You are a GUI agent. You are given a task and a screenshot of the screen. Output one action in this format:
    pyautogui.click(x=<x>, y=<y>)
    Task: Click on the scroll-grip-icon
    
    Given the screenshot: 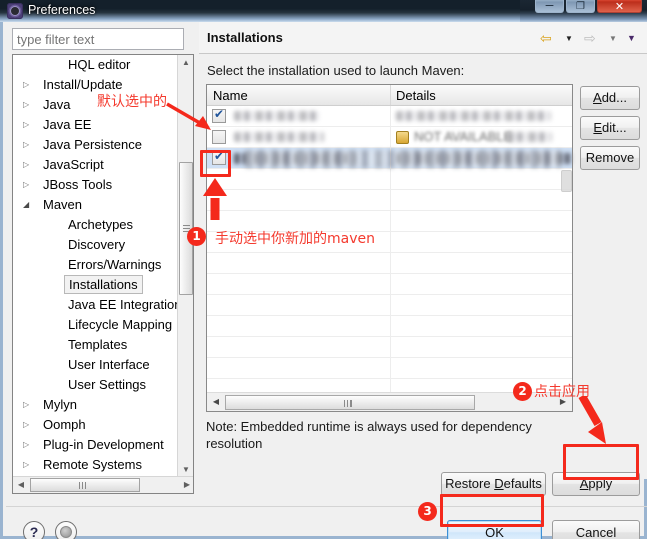 What is the action you would take?
    pyautogui.click(x=348, y=403)
    